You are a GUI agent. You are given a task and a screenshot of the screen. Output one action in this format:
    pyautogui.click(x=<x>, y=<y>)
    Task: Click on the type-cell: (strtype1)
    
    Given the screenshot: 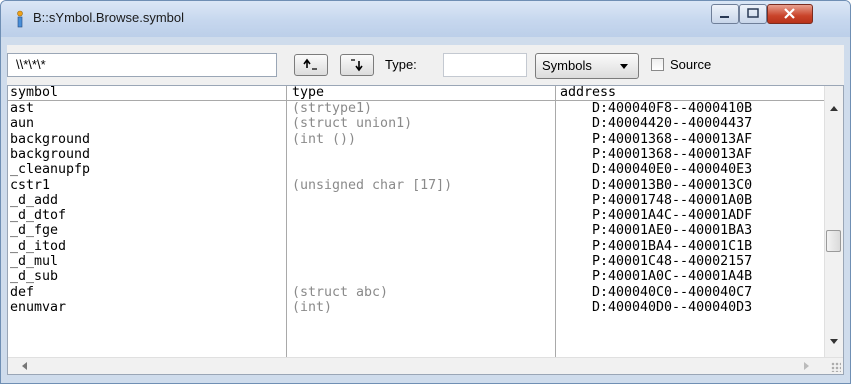 What is the action you would take?
    pyautogui.click(x=332, y=108)
    